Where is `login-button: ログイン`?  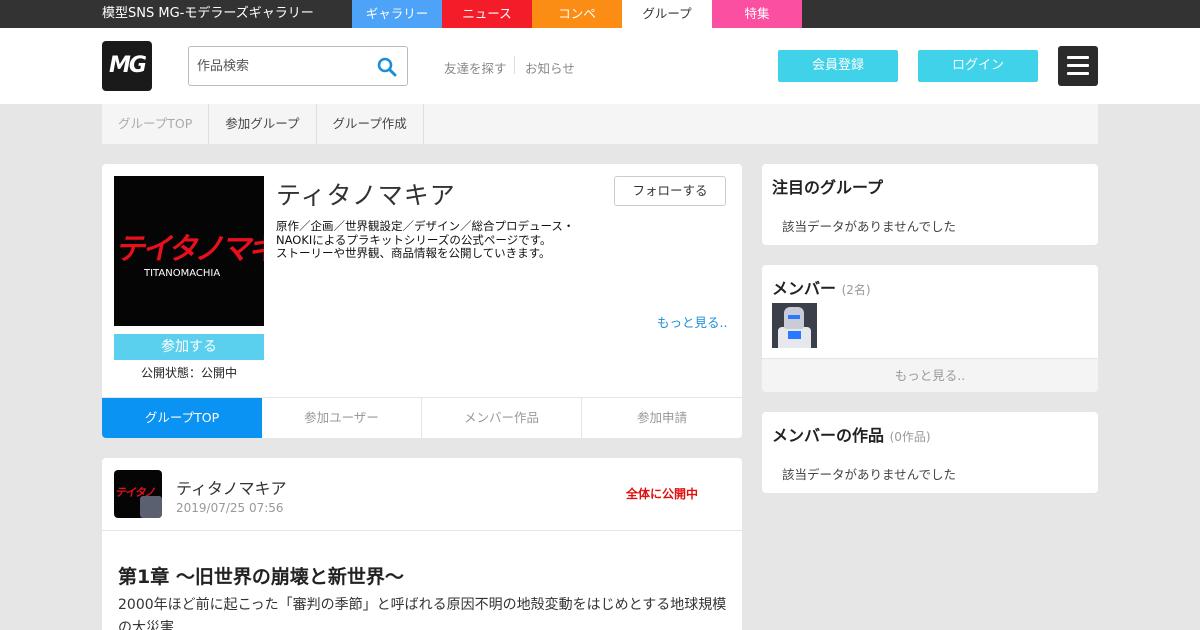
login-button: ログイン is located at coordinates (978, 66).